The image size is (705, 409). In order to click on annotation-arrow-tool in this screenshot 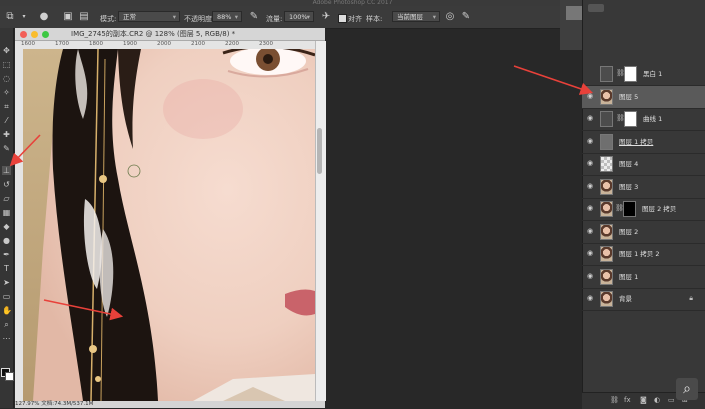, I will do `click(25, 150)`.